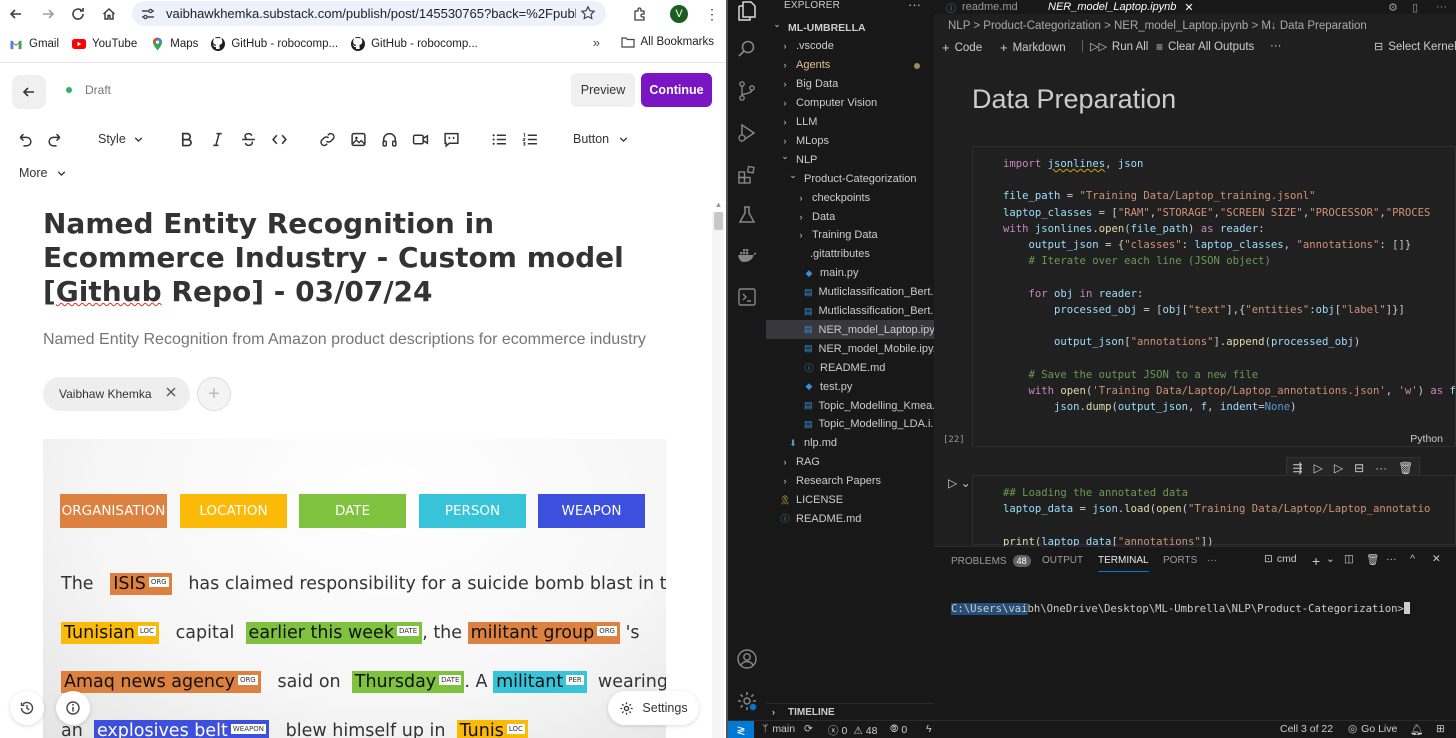 The image size is (1456, 738). I want to click on maximize-panel-icon: ^, so click(1412, 559).